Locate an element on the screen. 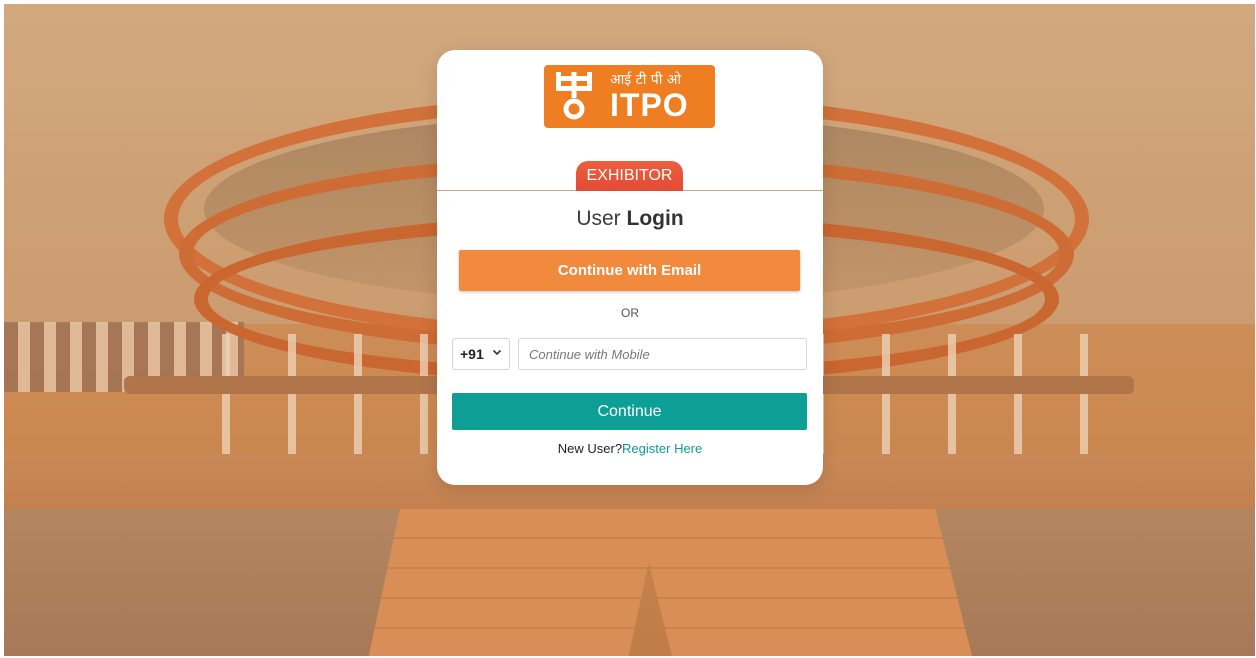  continue-button: Continue is located at coordinates (629, 411).